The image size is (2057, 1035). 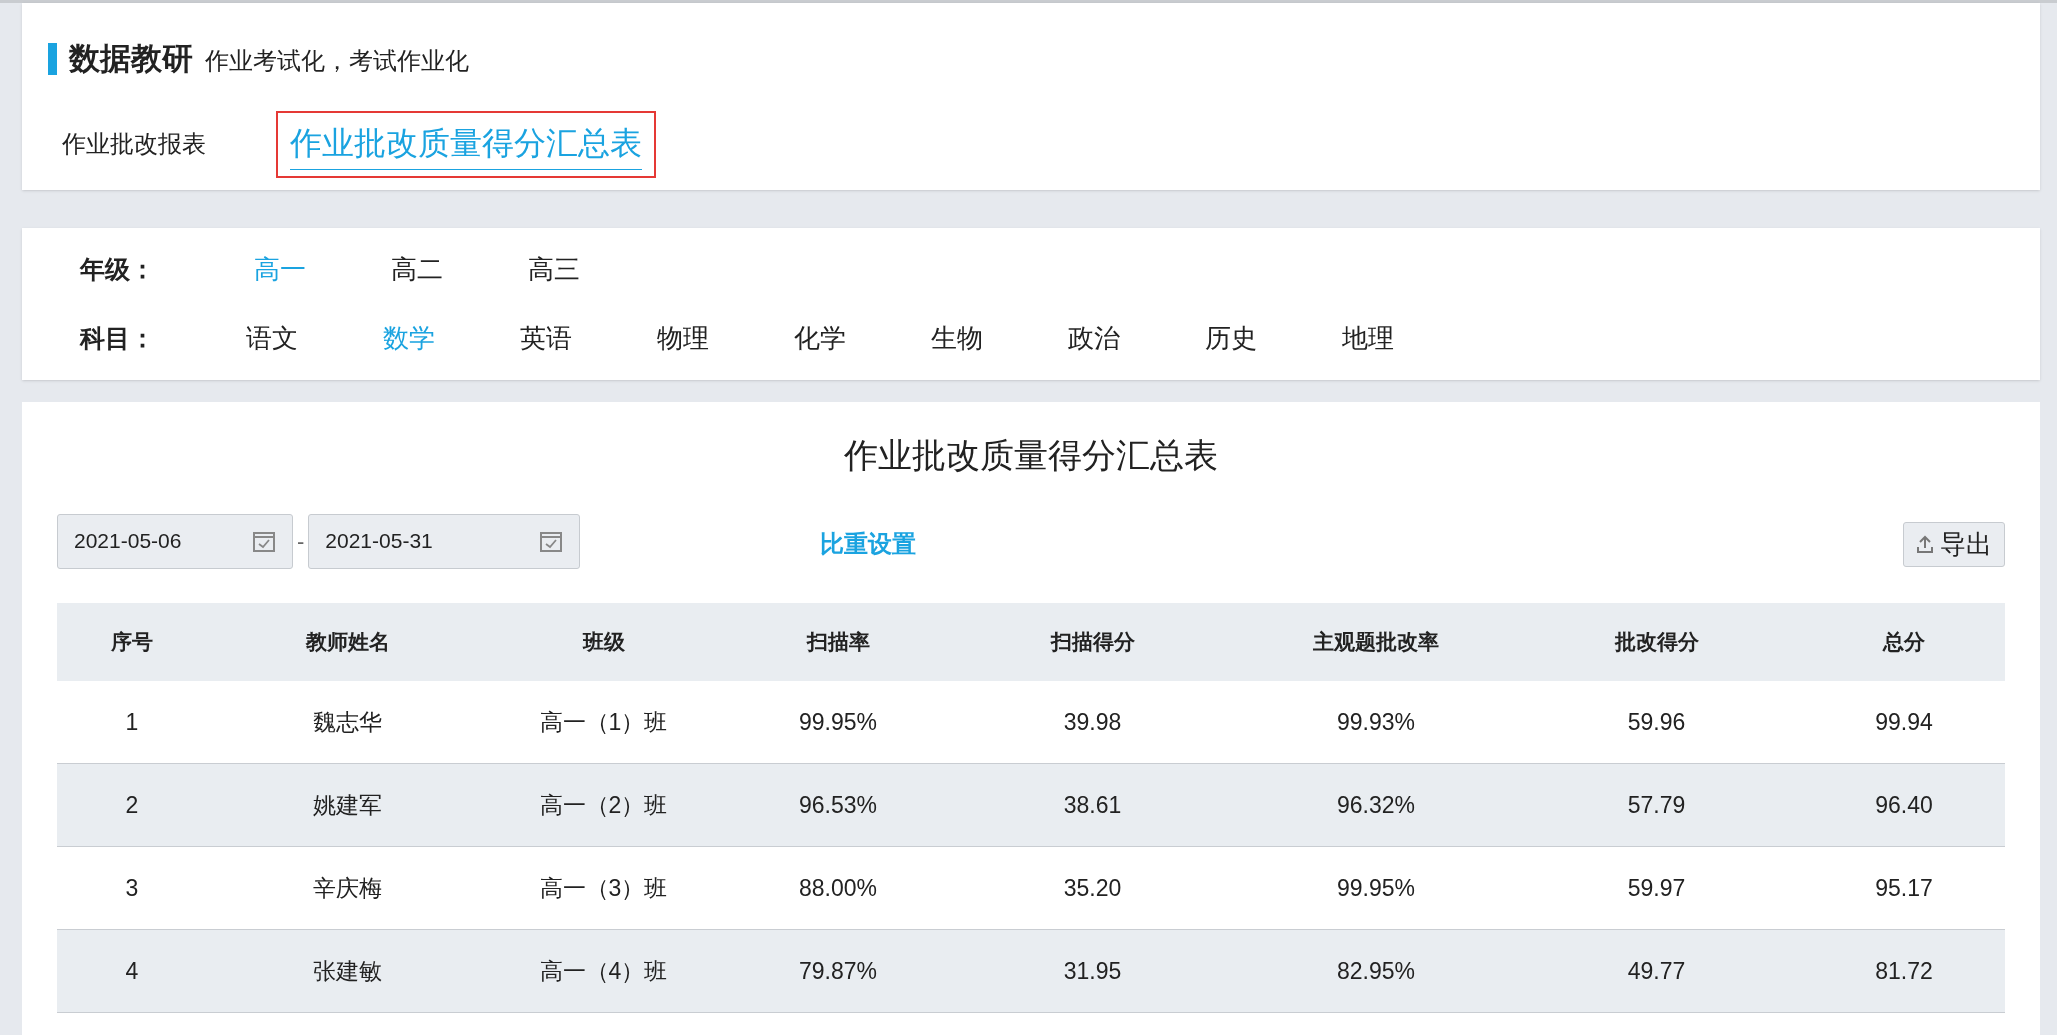 I want to click on table-cell-text: 99.94, so click(x=1904, y=722).